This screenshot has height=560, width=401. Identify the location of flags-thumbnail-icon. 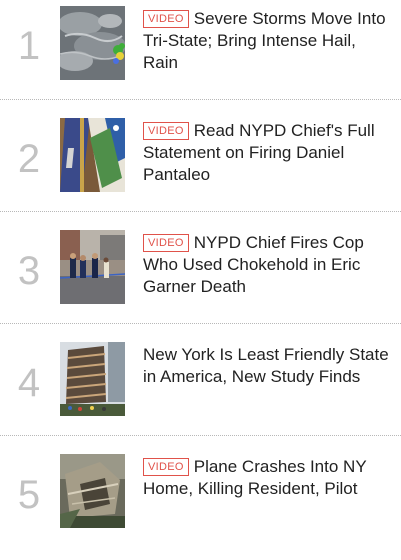
(92, 155).